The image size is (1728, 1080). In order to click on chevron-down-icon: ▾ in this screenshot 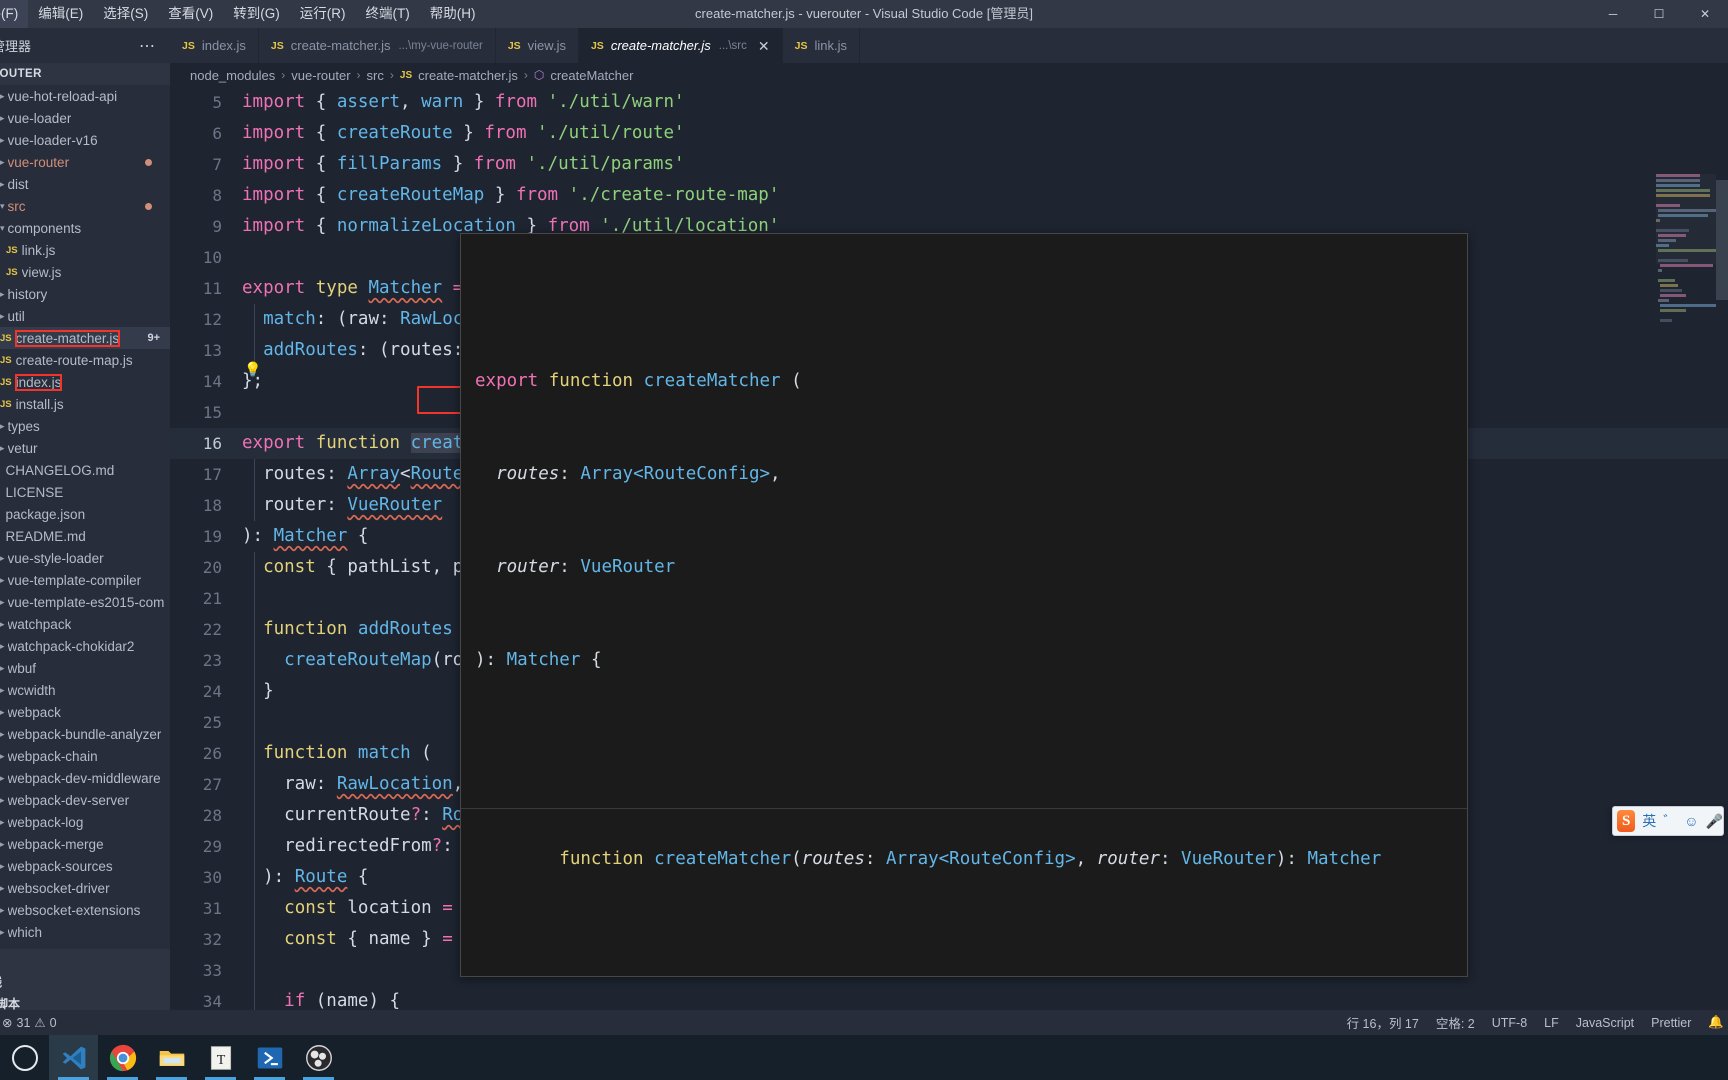, I will do `click(2, 206)`.